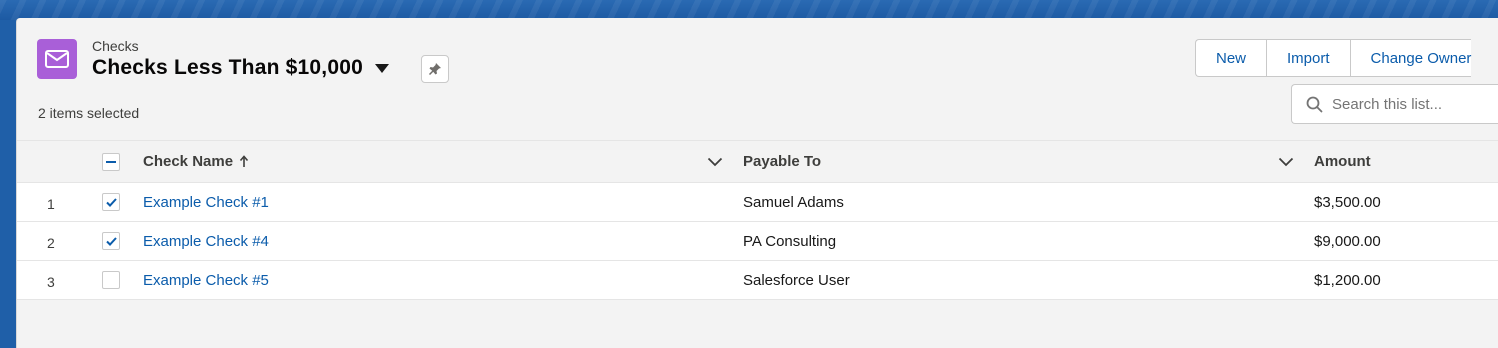 Image resolution: width=1498 pixels, height=348 pixels. Describe the element at coordinates (206, 280) in the screenshot. I see `check-name-link: Example Check #5` at that location.